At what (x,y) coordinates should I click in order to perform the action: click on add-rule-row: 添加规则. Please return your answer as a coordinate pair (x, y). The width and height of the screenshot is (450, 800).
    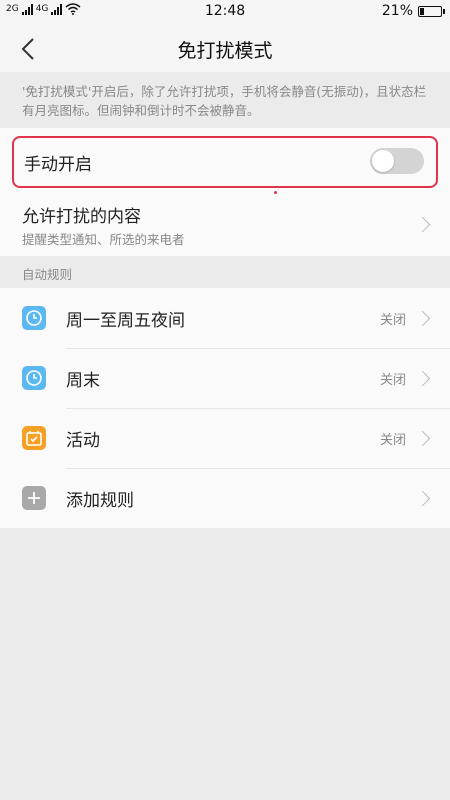
    Looking at the image, I should click on (225, 498).